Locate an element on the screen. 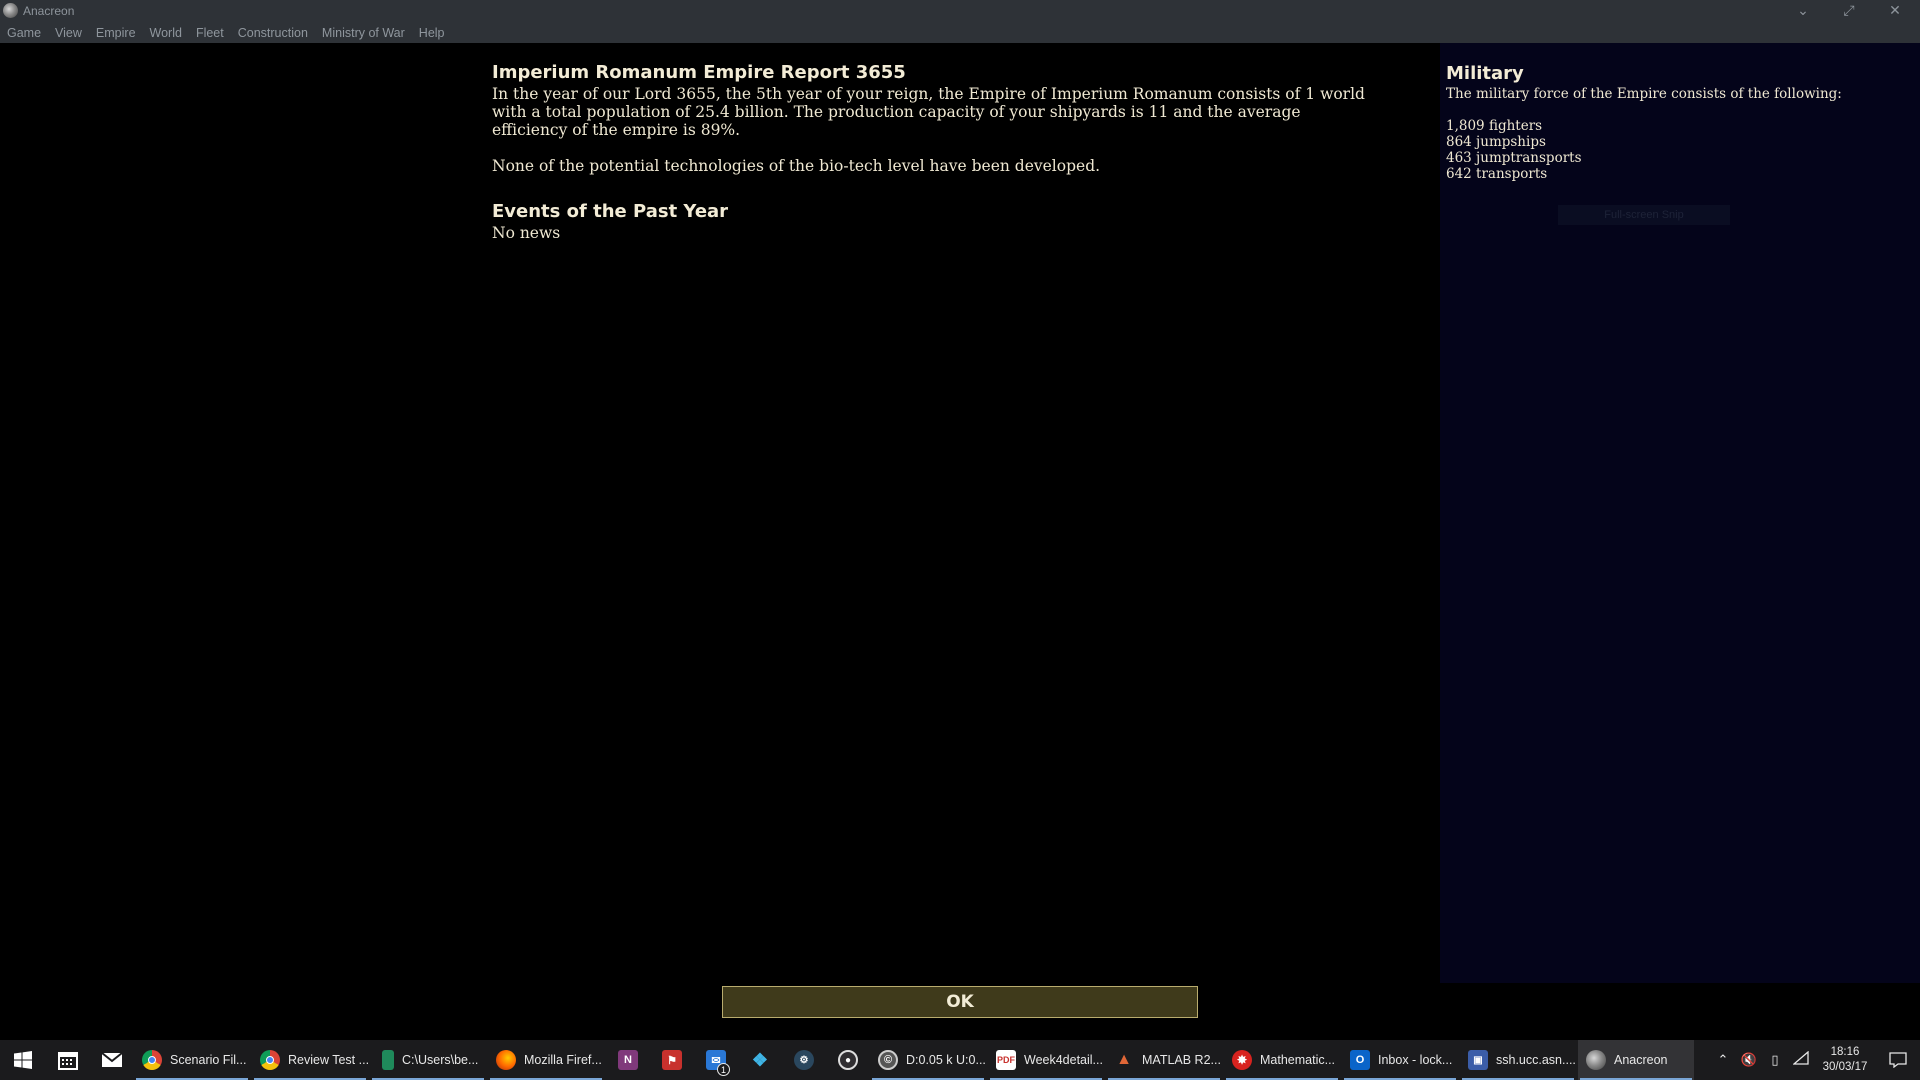  mathematica-icon: ✸ is located at coordinates (1242, 1060).